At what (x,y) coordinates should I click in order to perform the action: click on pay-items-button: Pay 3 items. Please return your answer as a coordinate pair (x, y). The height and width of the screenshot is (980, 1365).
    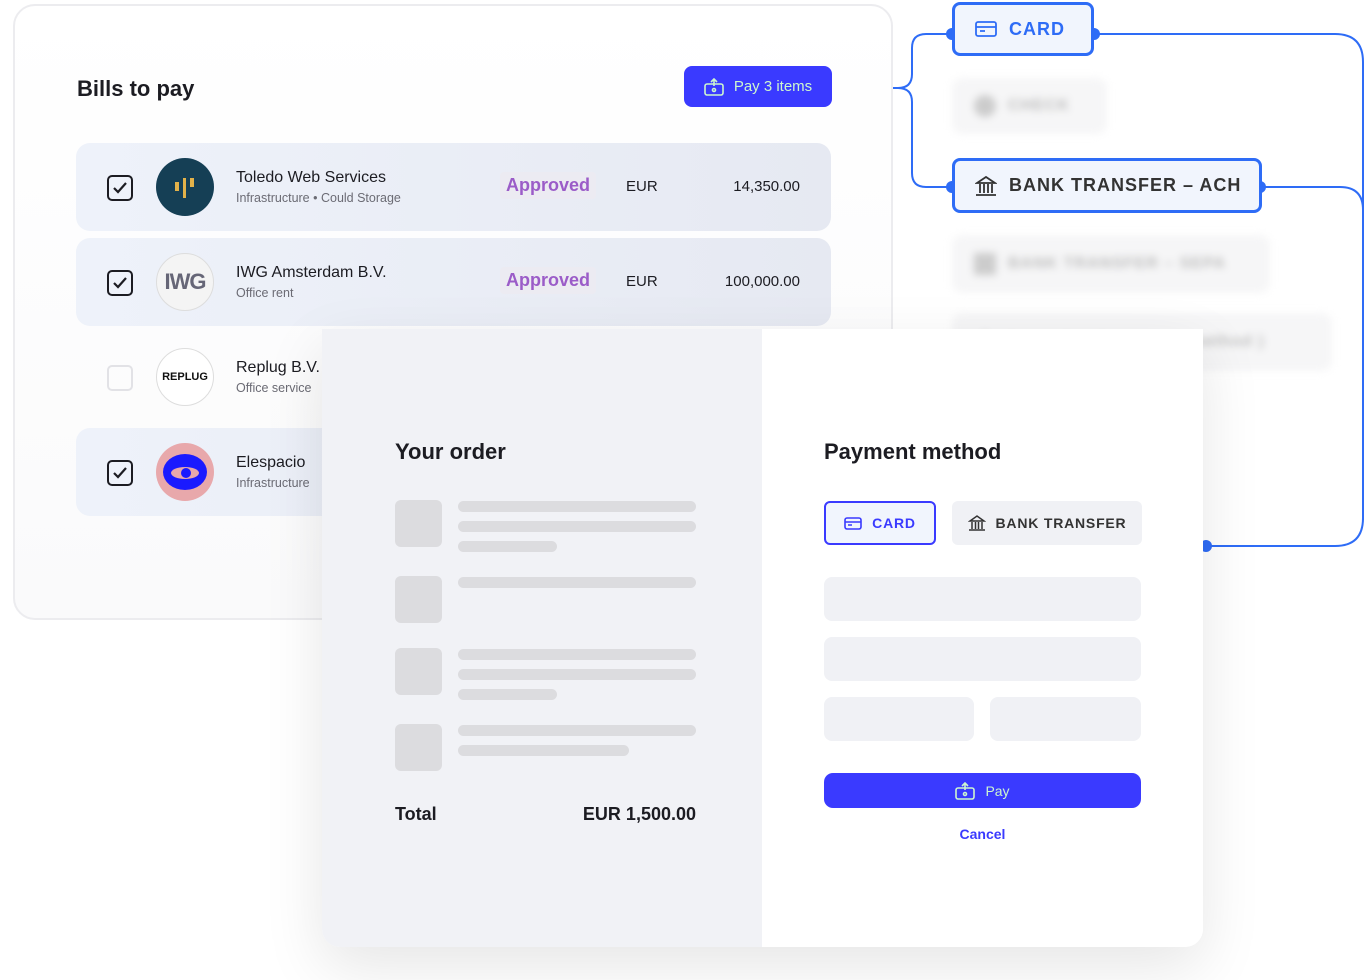
    Looking at the image, I should click on (758, 86).